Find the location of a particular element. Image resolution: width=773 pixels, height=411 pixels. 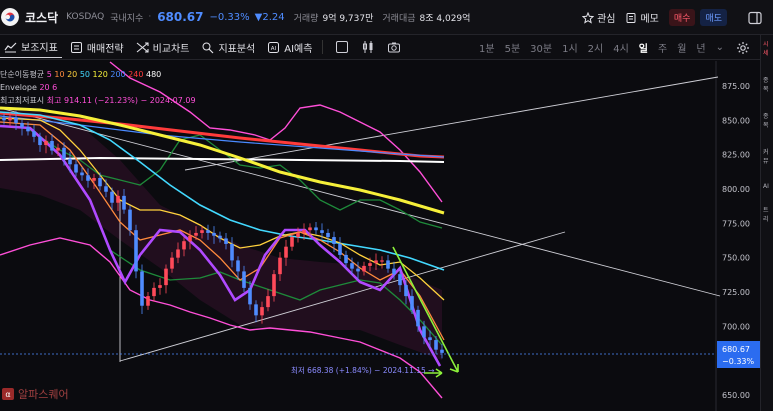

amount-label: 거래대금 is located at coordinates (399, 18).